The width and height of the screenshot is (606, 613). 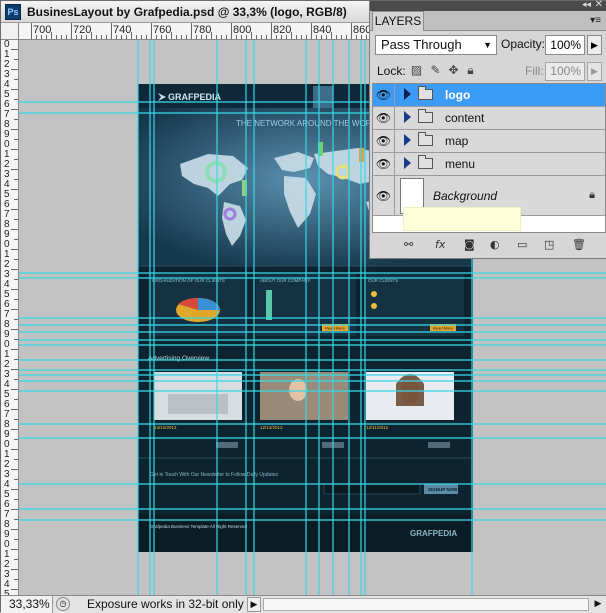 What do you see at coordinates (565, 71) in the screenshot?
I see `fill-input: 100%` at bounding box center [565, 71].